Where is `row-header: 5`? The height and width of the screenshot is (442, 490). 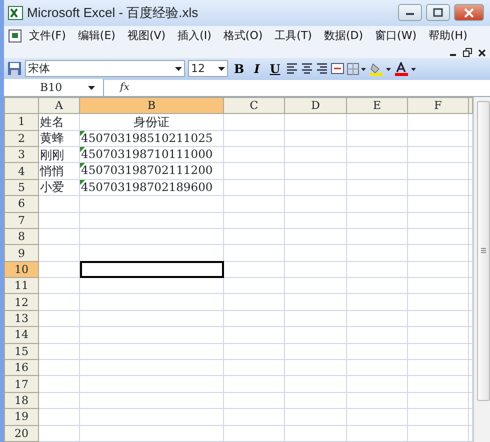 row-header: 5 is located at coordinates (21, 187).